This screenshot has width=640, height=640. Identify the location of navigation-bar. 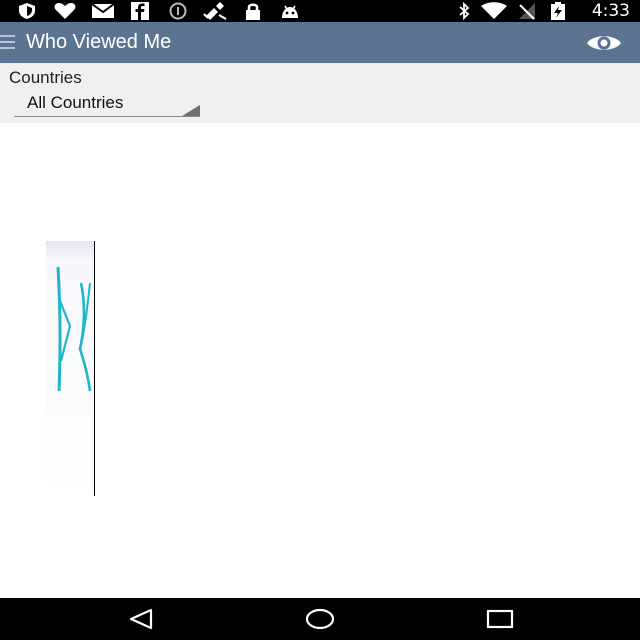
(320, 619).